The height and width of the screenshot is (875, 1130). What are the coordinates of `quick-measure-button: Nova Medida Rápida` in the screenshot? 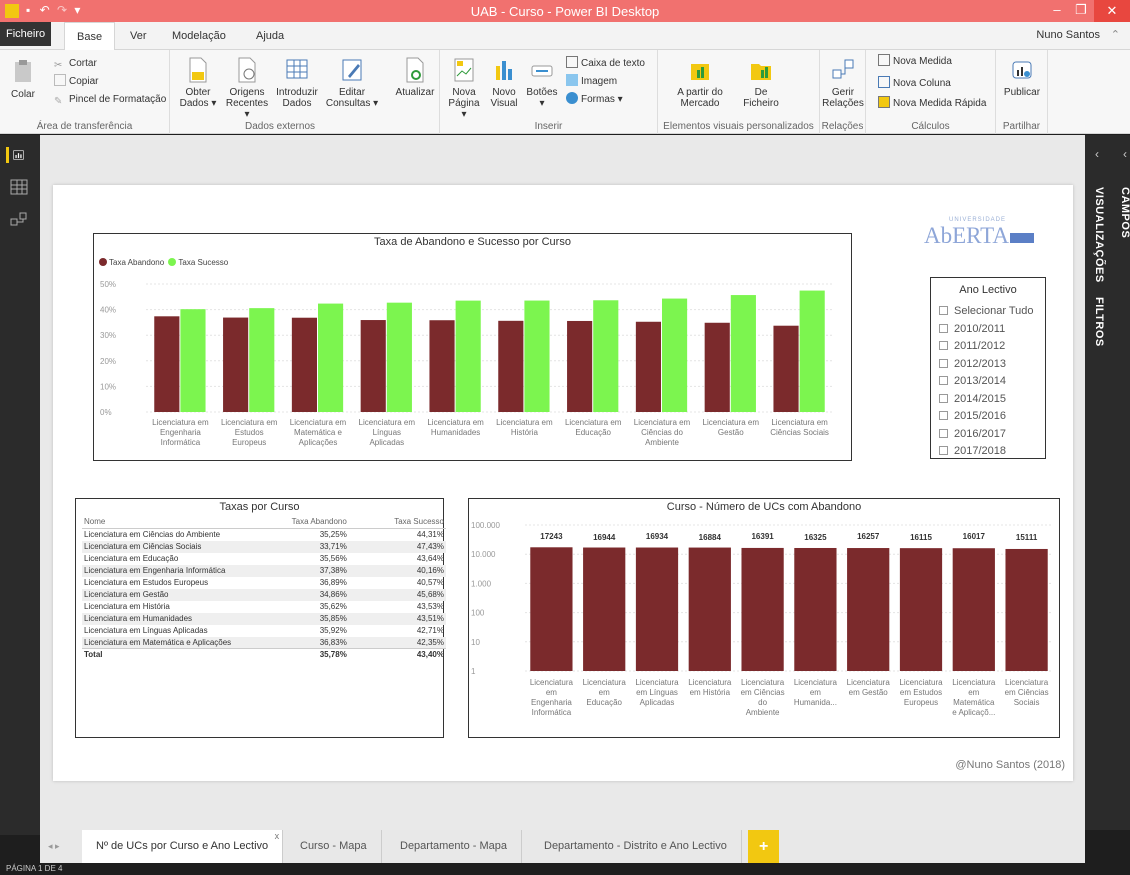 It's located at (932, 104).